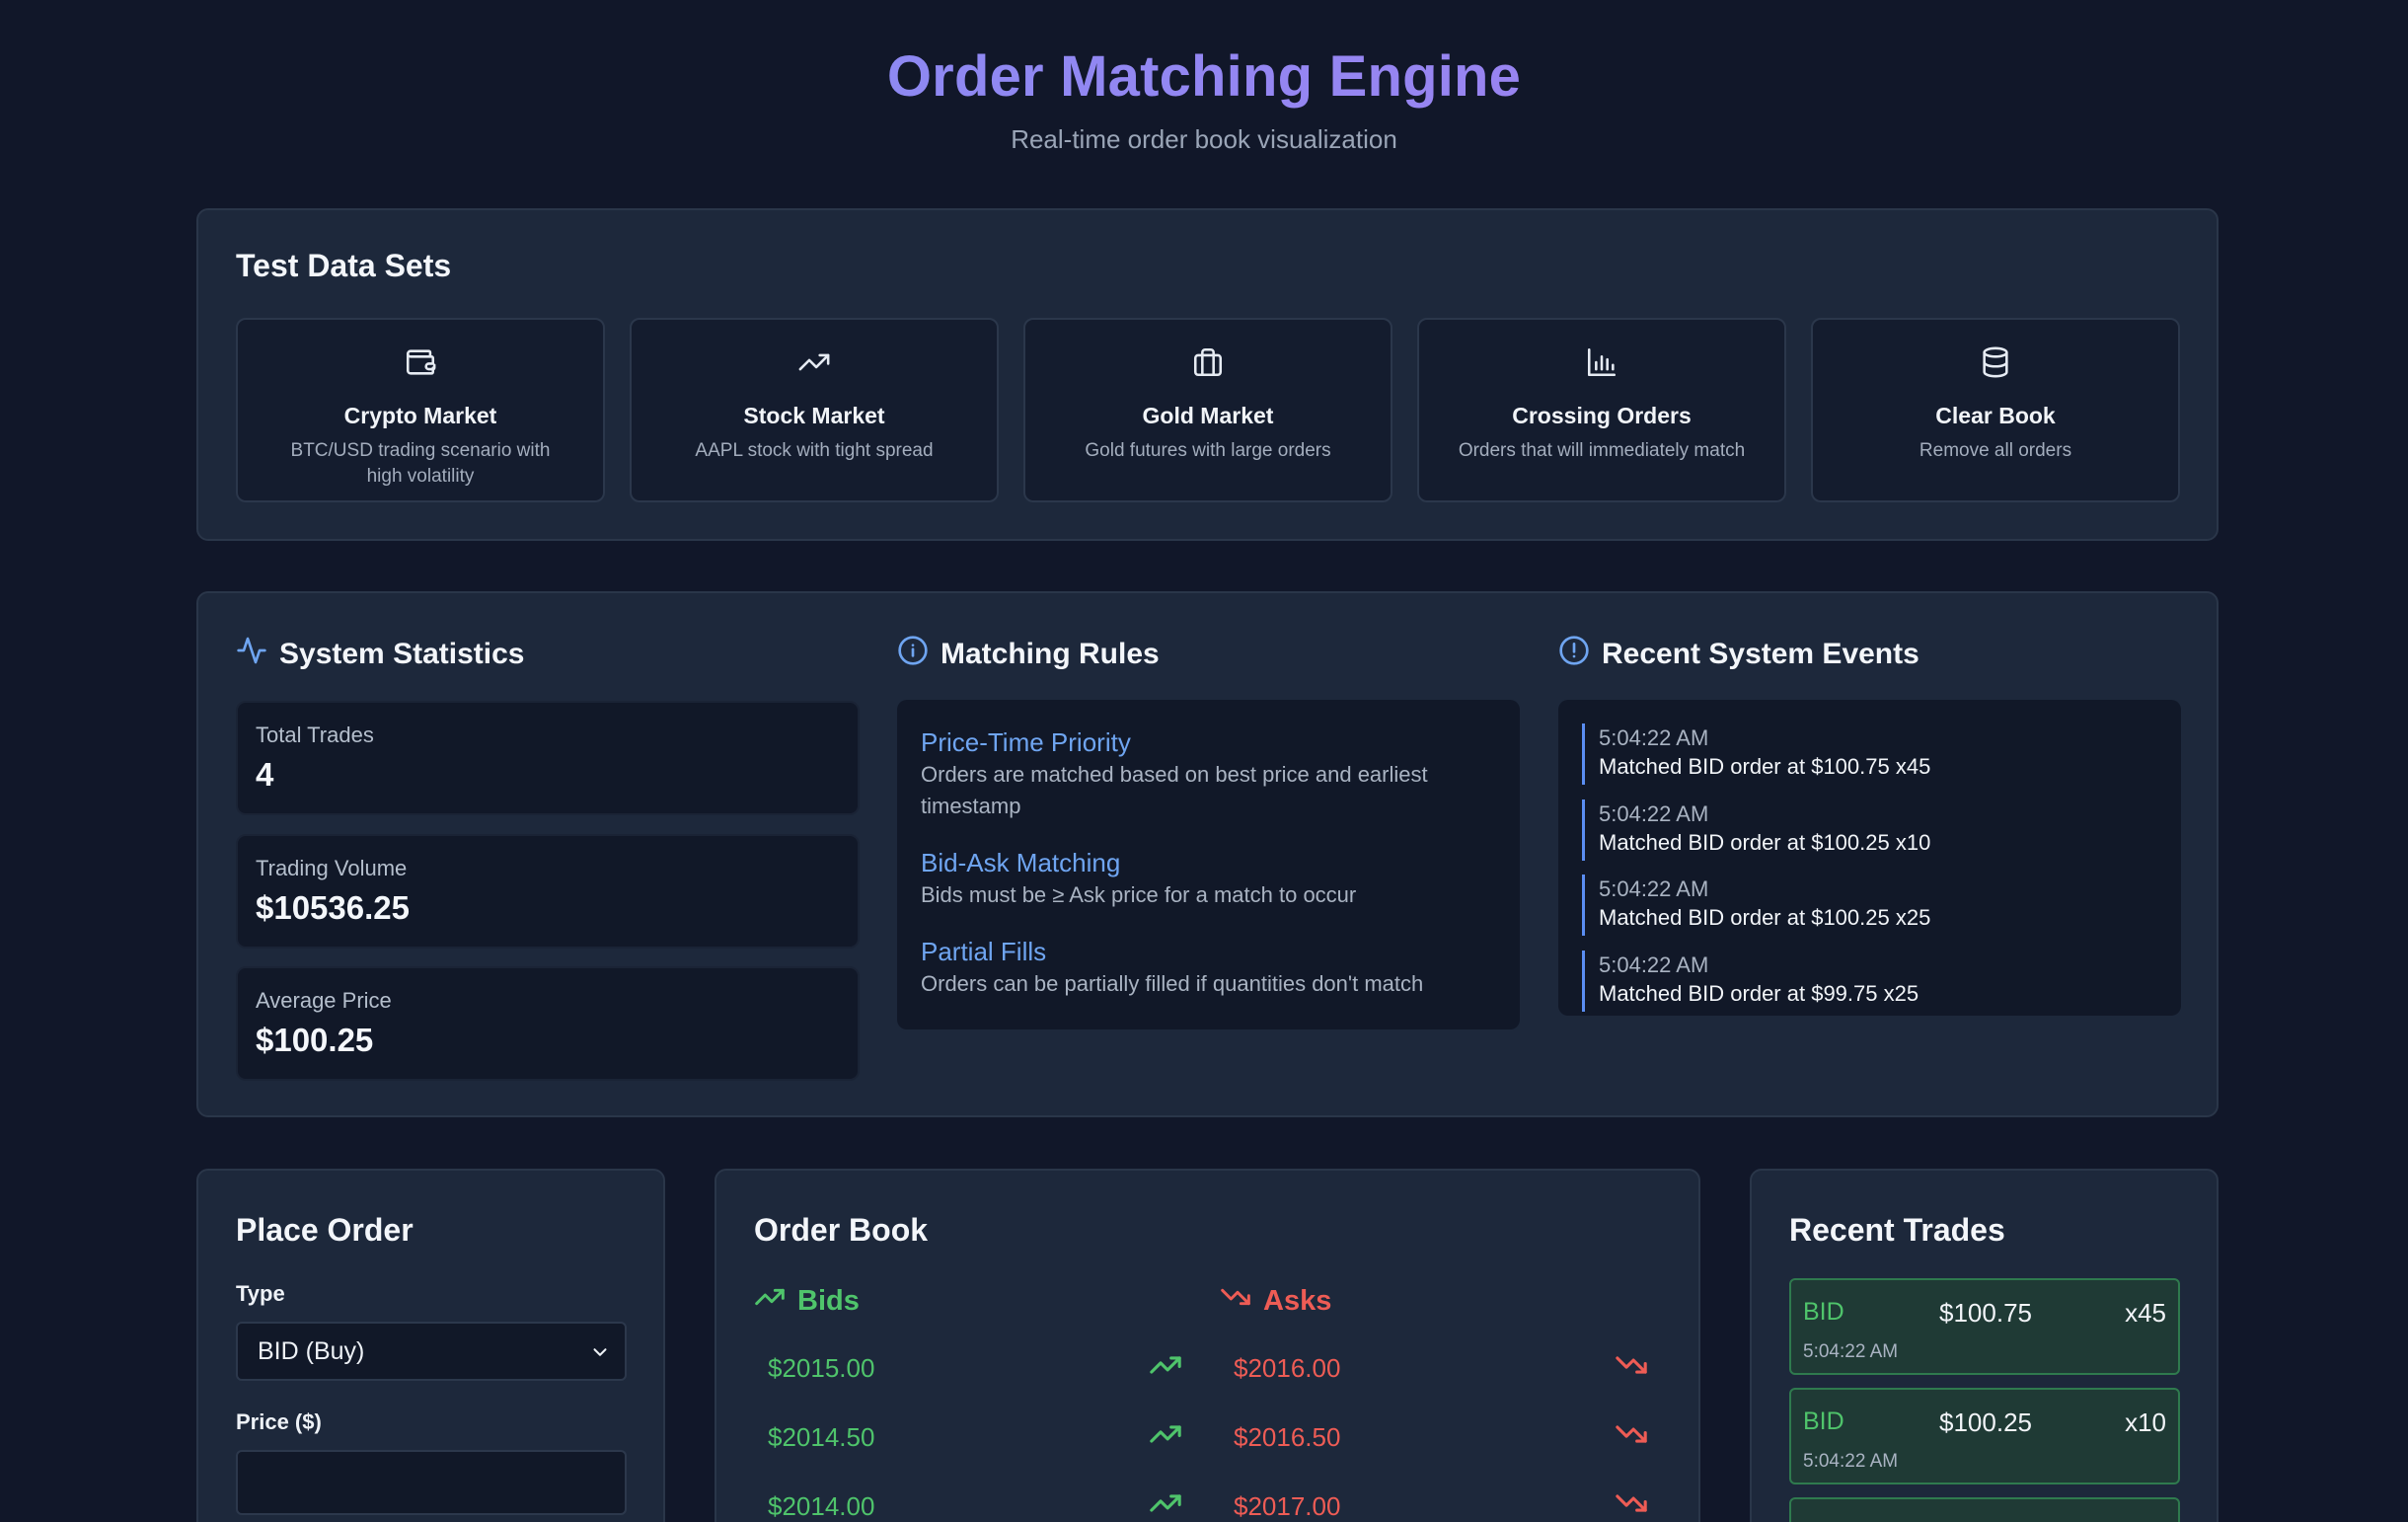 The image size is (2408, 1522). Describe the element at coordinates (1897, 1230) in the screenshot. I see `recent-trades-title: Recent Trades` at that location.